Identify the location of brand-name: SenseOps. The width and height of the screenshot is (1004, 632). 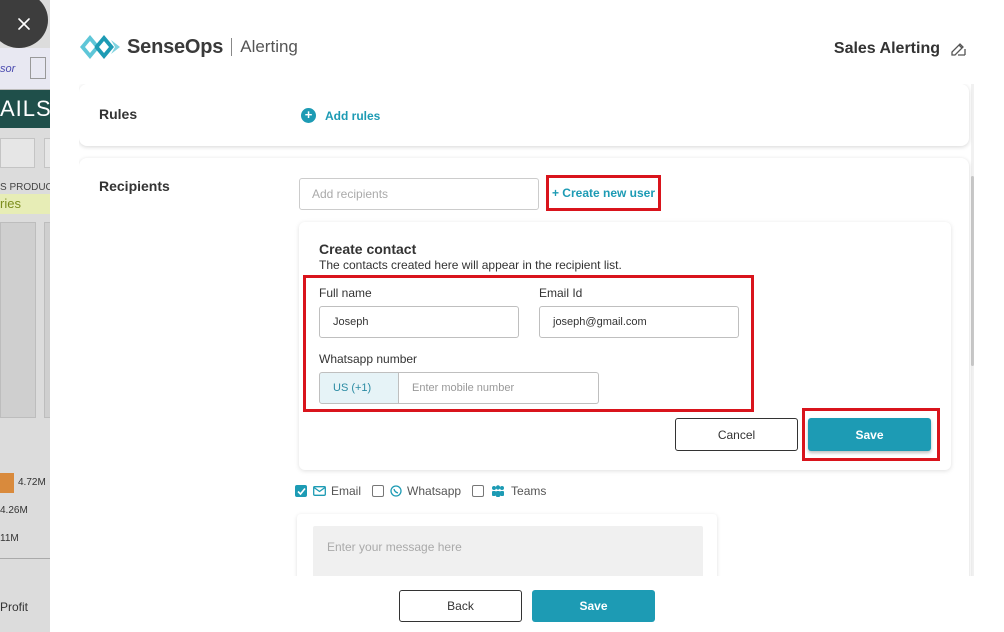
(175, 46).